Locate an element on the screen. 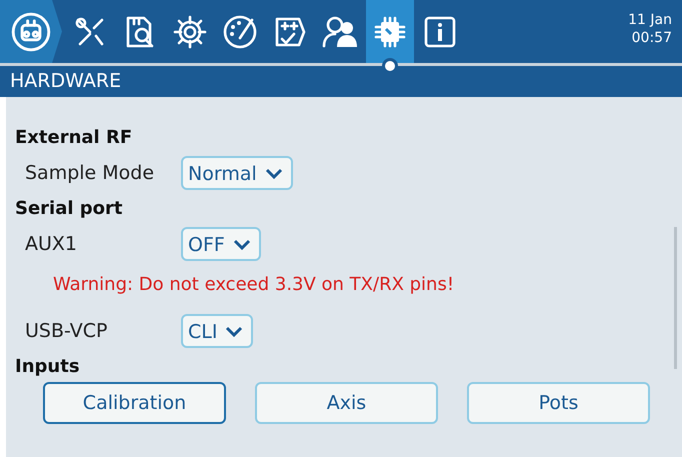 Image resolution: width=682 pixels, height=457 pixels. field-label: USB-VCP is located at coordinates (66, 331).